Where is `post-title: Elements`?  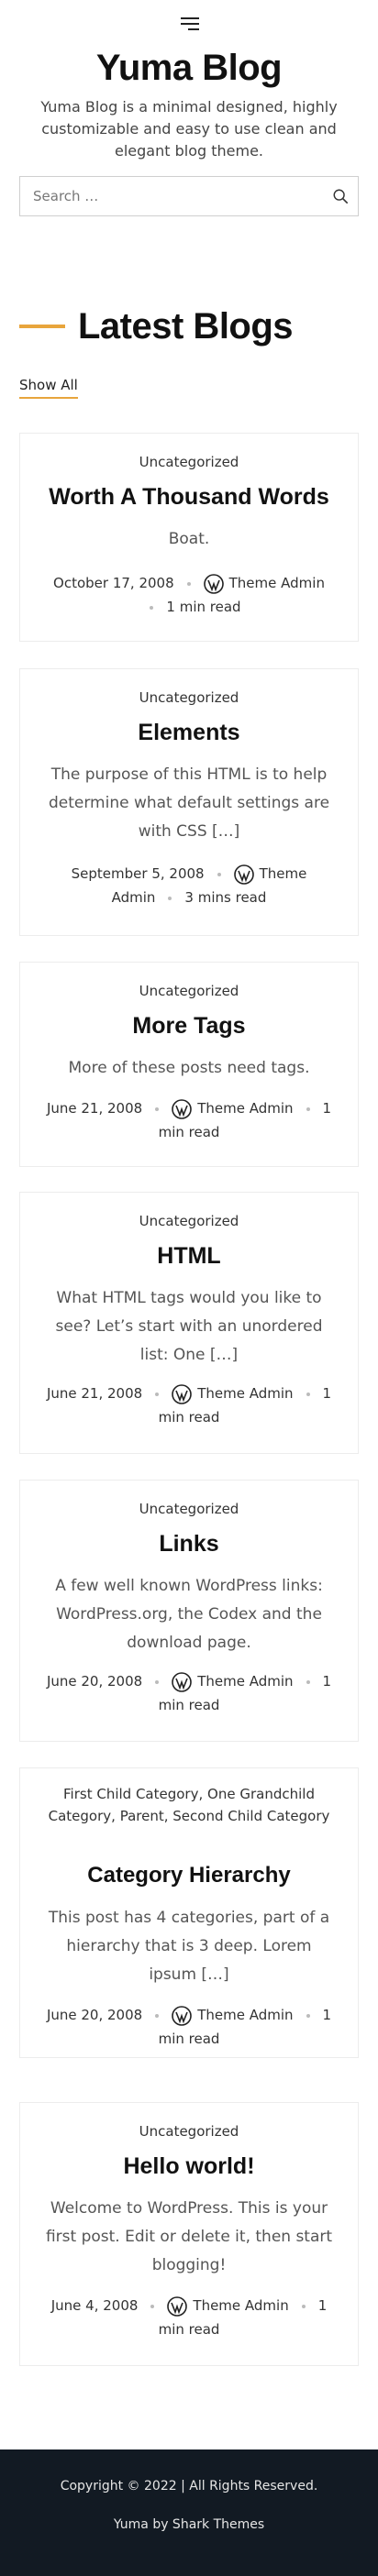 post-title: Elements is located at coordinates (189, 733).